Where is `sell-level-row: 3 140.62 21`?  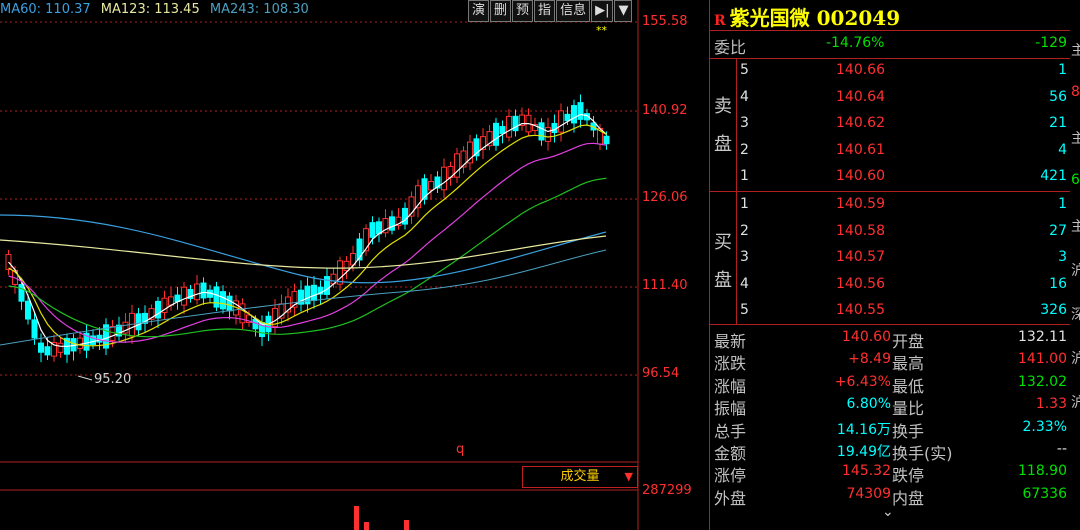
sell-level-row: 3 140.62 21 is located at coordinates (895, 124).